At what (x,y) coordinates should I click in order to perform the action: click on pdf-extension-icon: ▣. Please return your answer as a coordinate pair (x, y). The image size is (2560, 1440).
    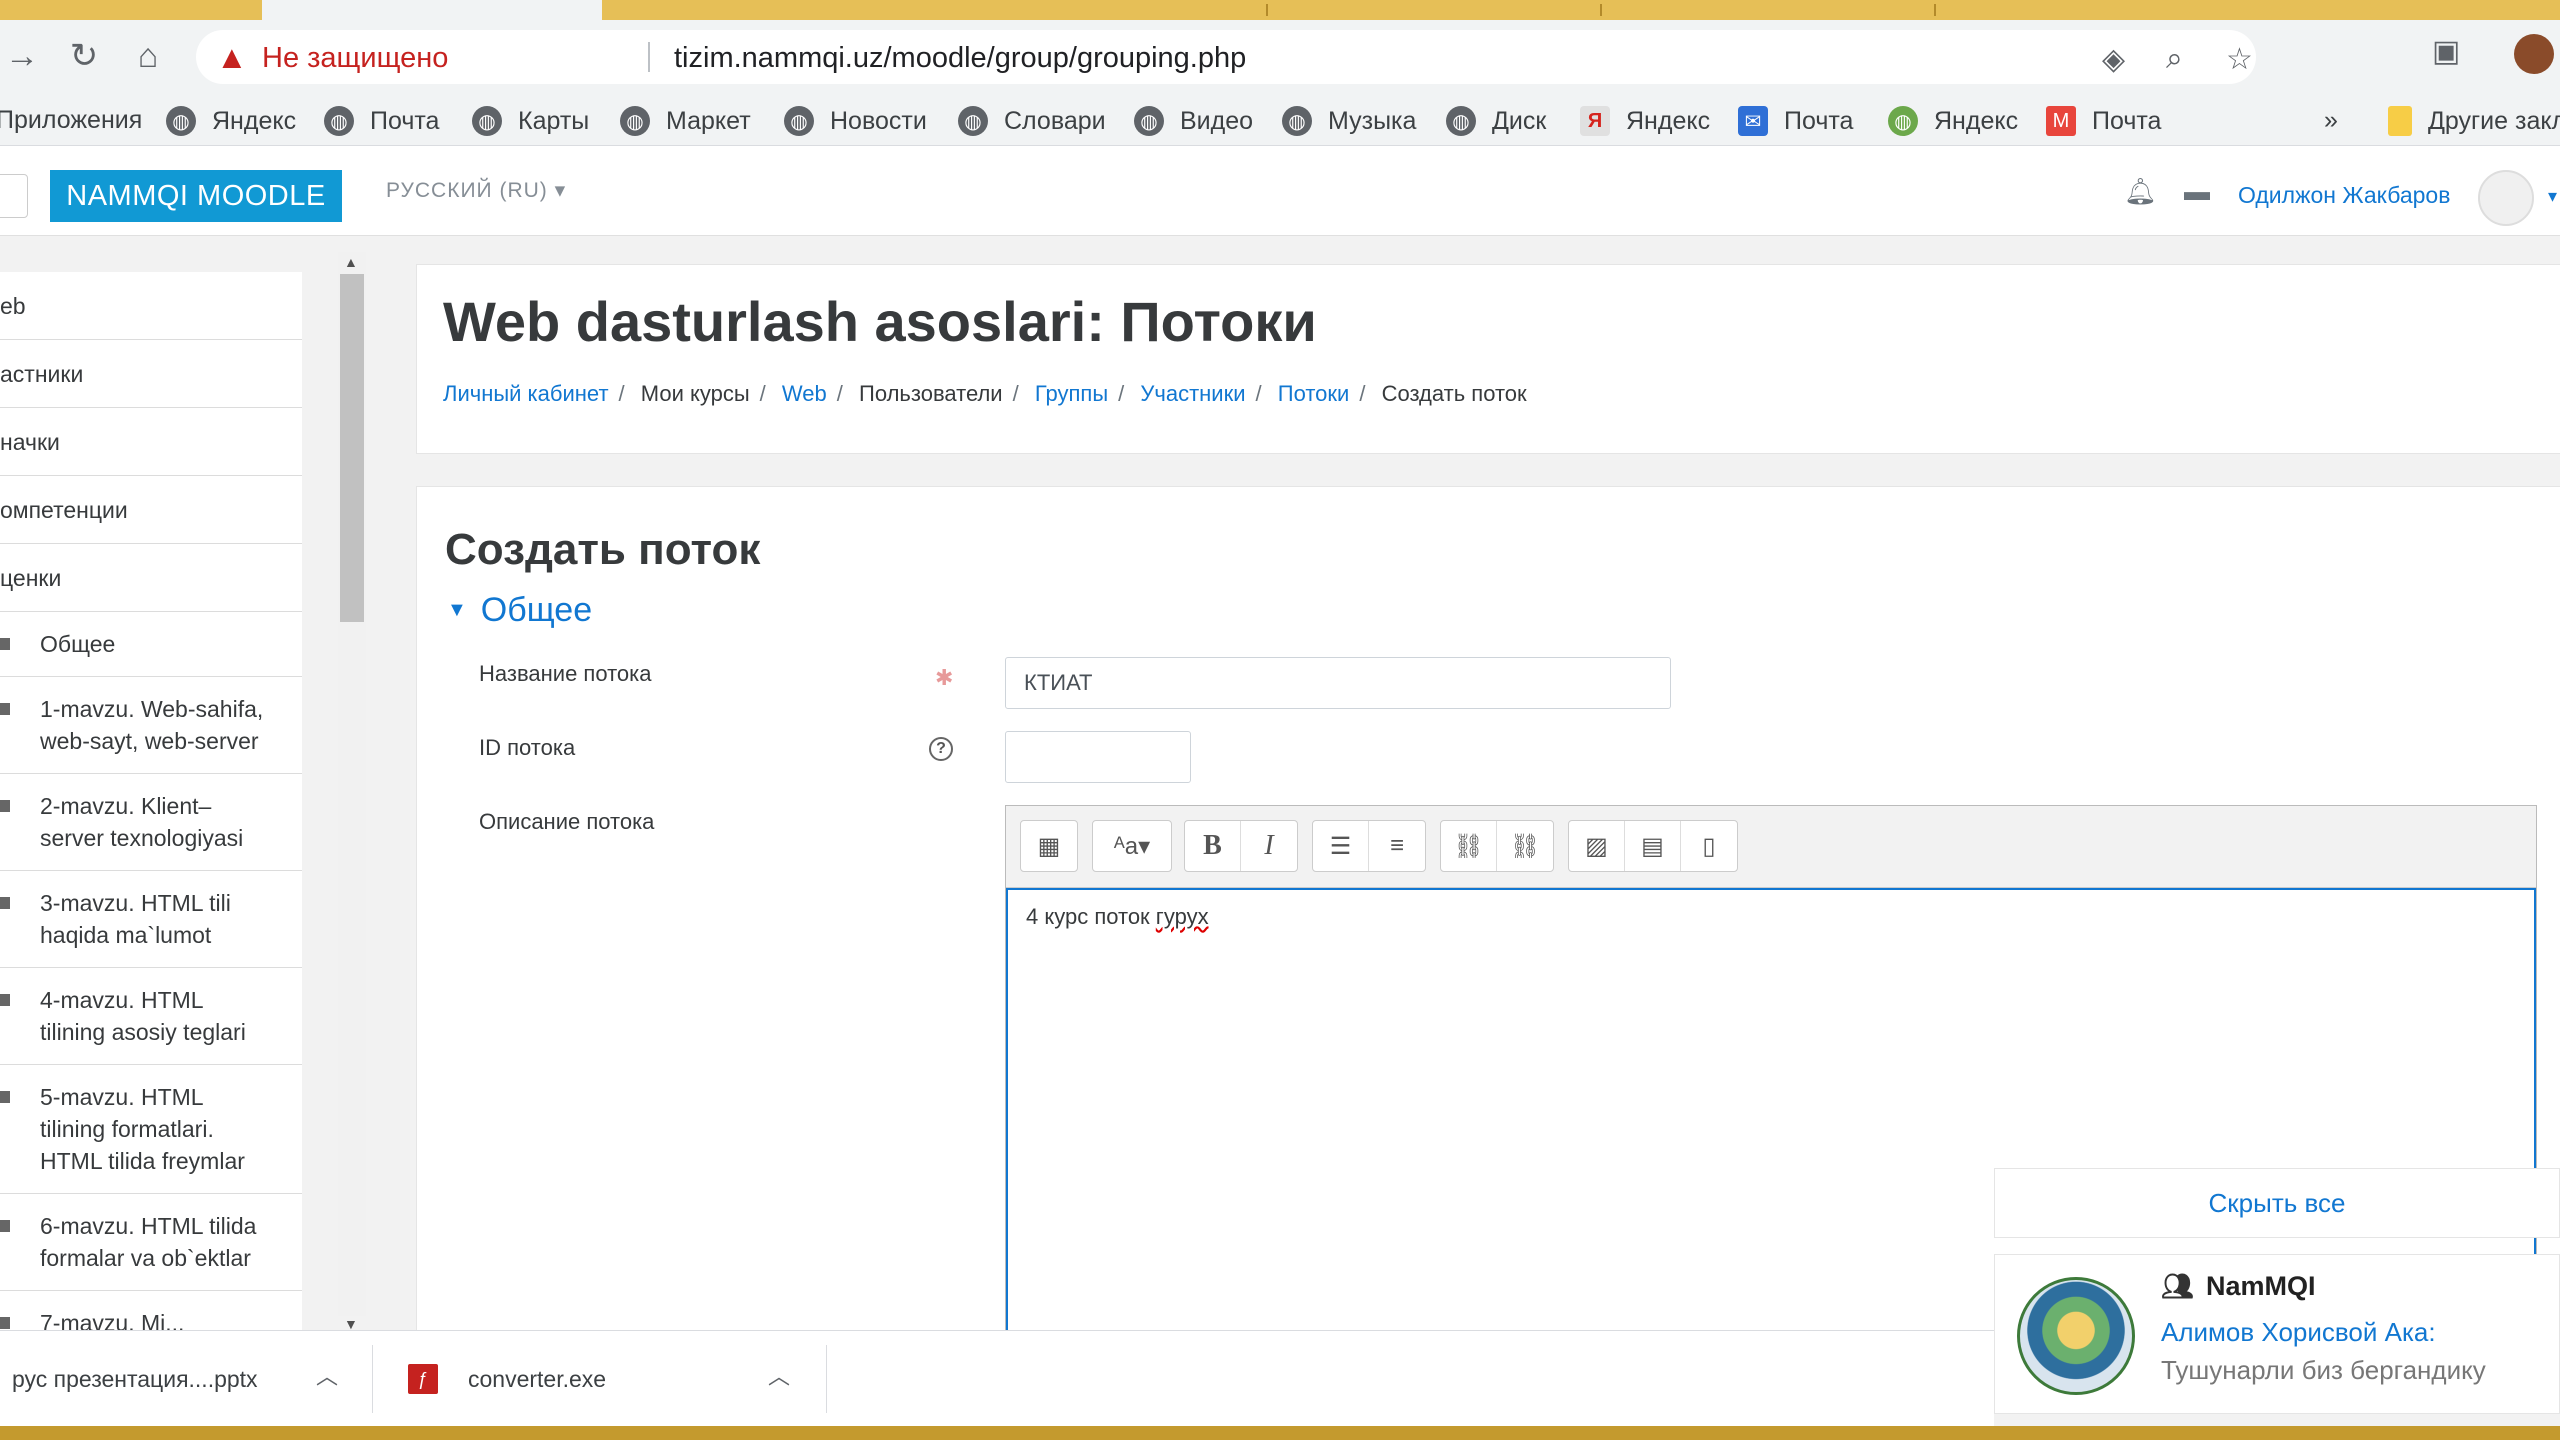
    Looking at the image, I should click on (2452, 54).